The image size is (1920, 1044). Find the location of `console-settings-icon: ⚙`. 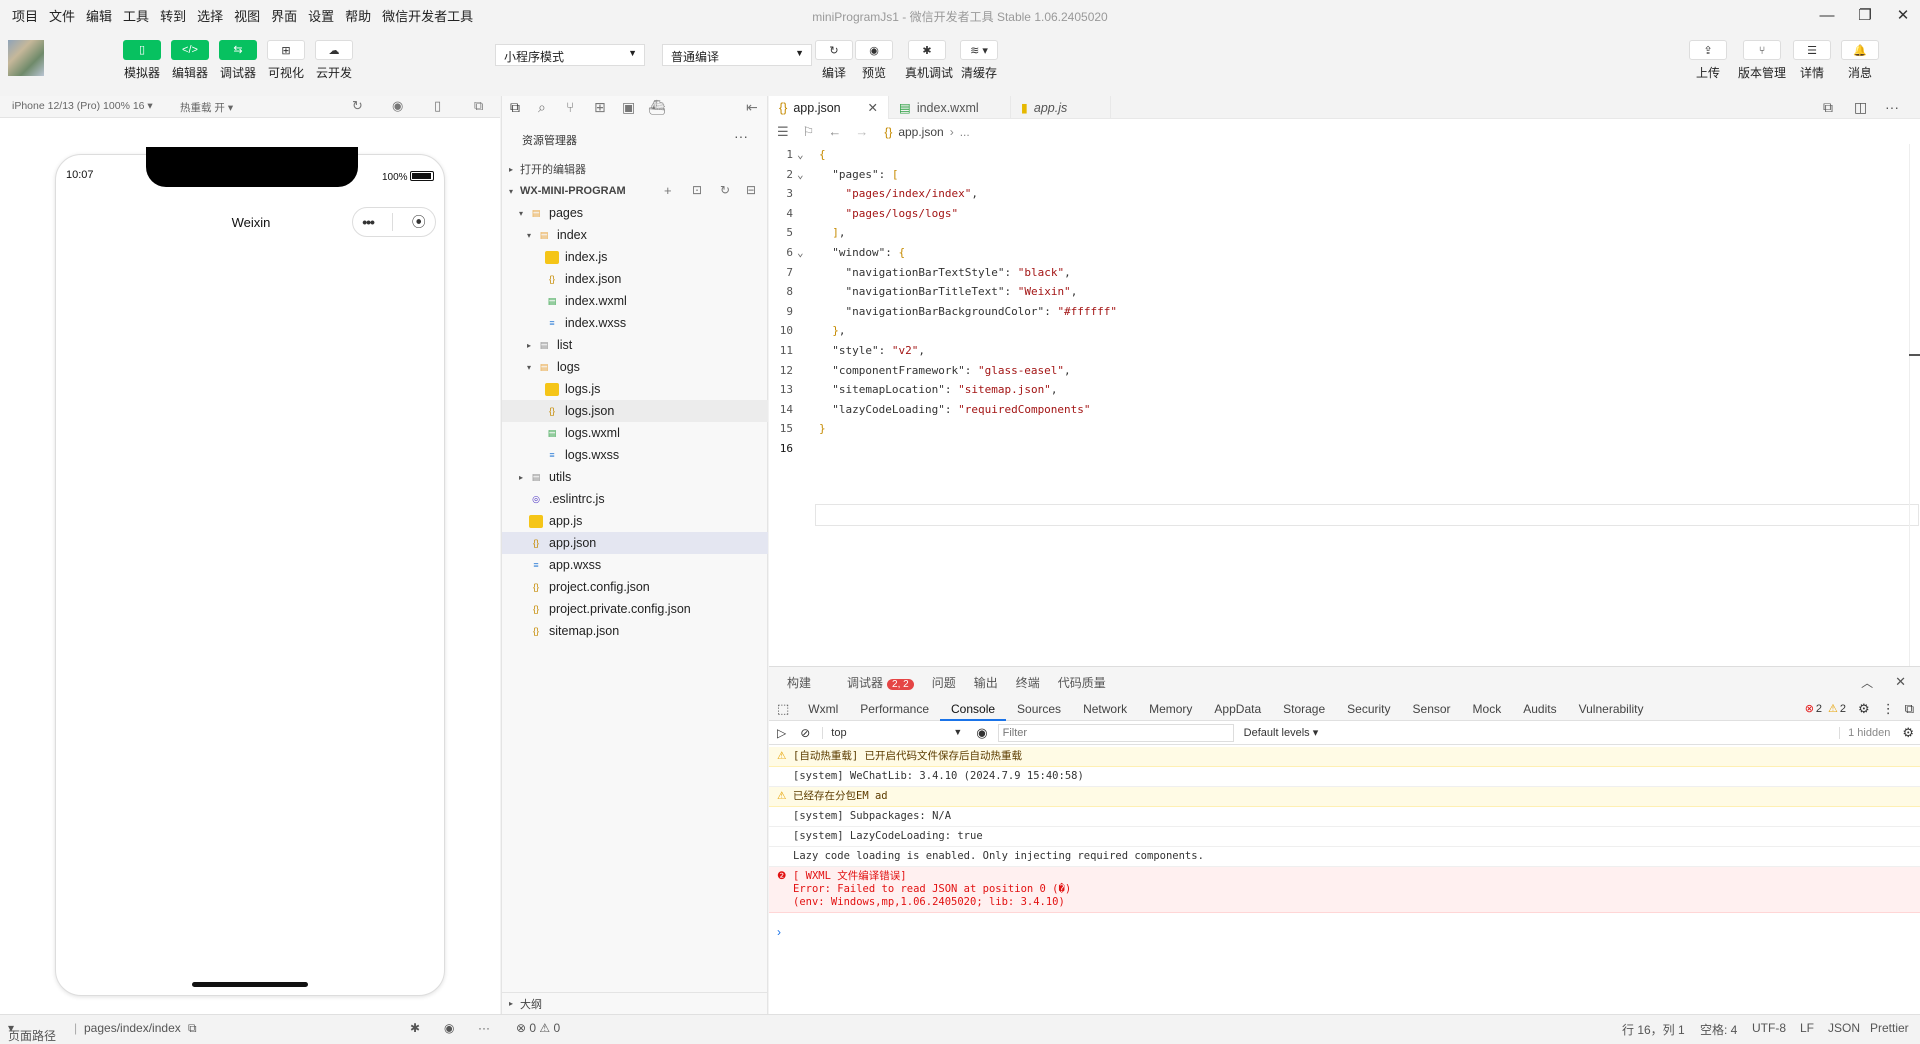

console-settings-icon: ⚙ is located at coordinates (1908, 733).